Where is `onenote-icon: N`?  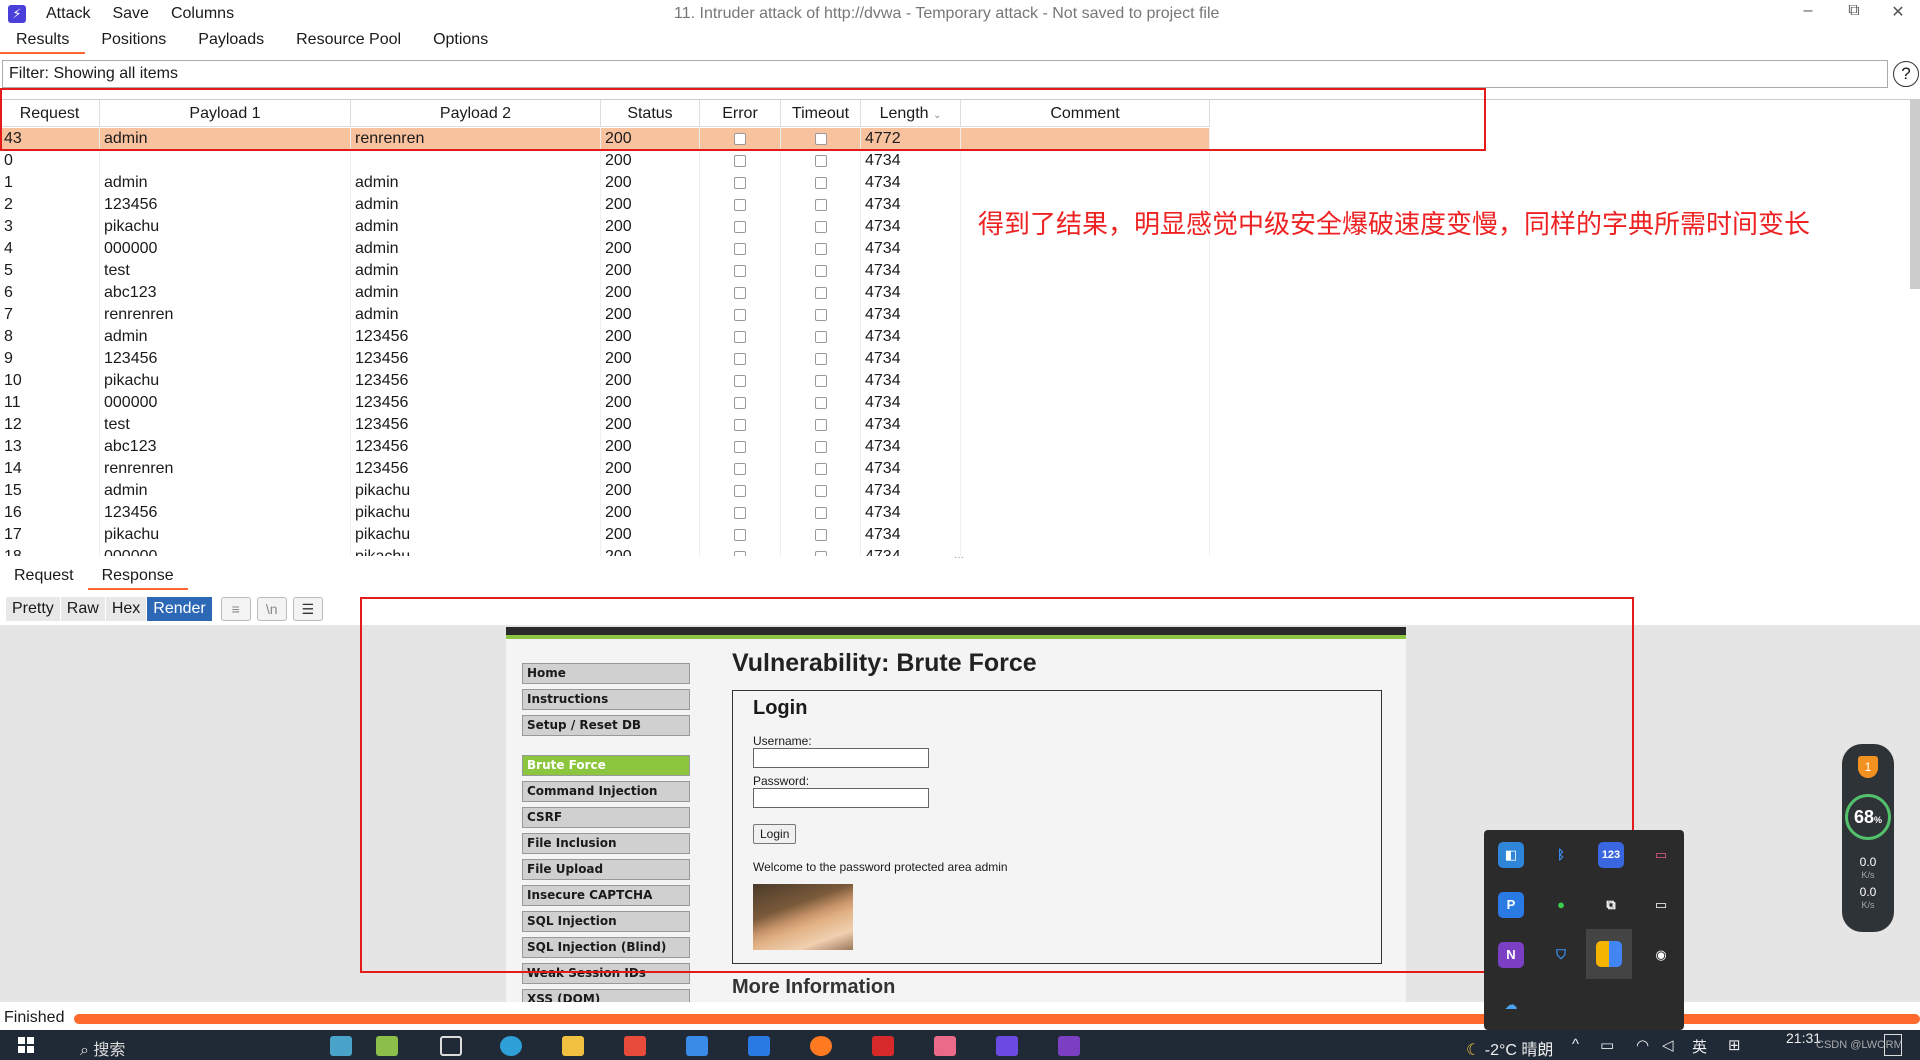 onenote-icon: N is located at coordinates (1511, 955).